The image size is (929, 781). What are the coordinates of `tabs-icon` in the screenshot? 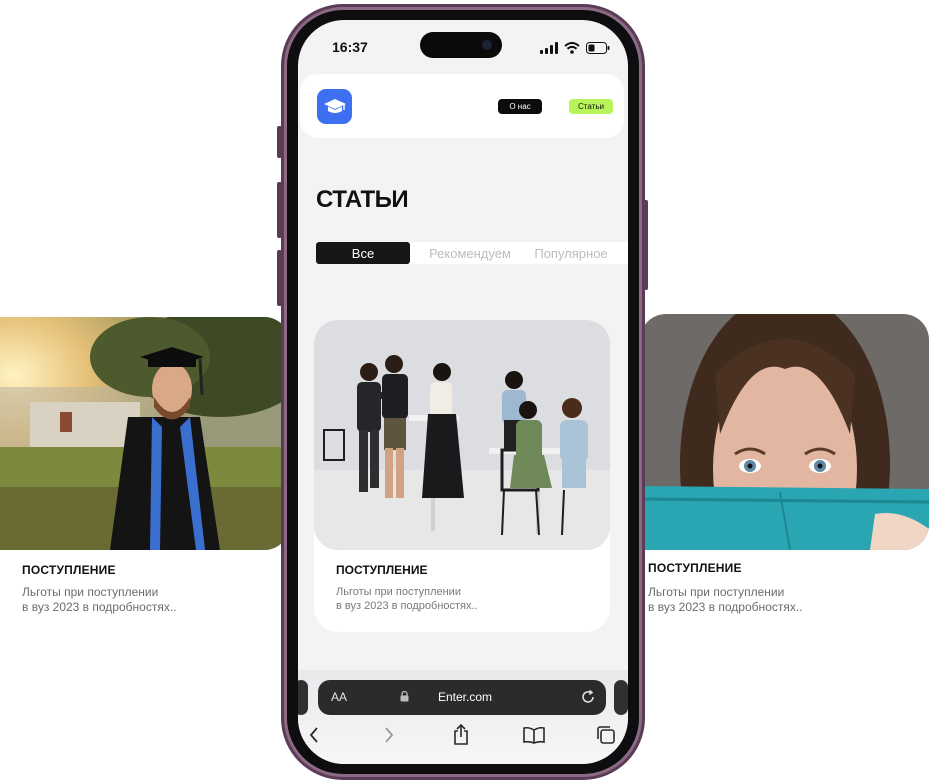 It's located at (606, 735).